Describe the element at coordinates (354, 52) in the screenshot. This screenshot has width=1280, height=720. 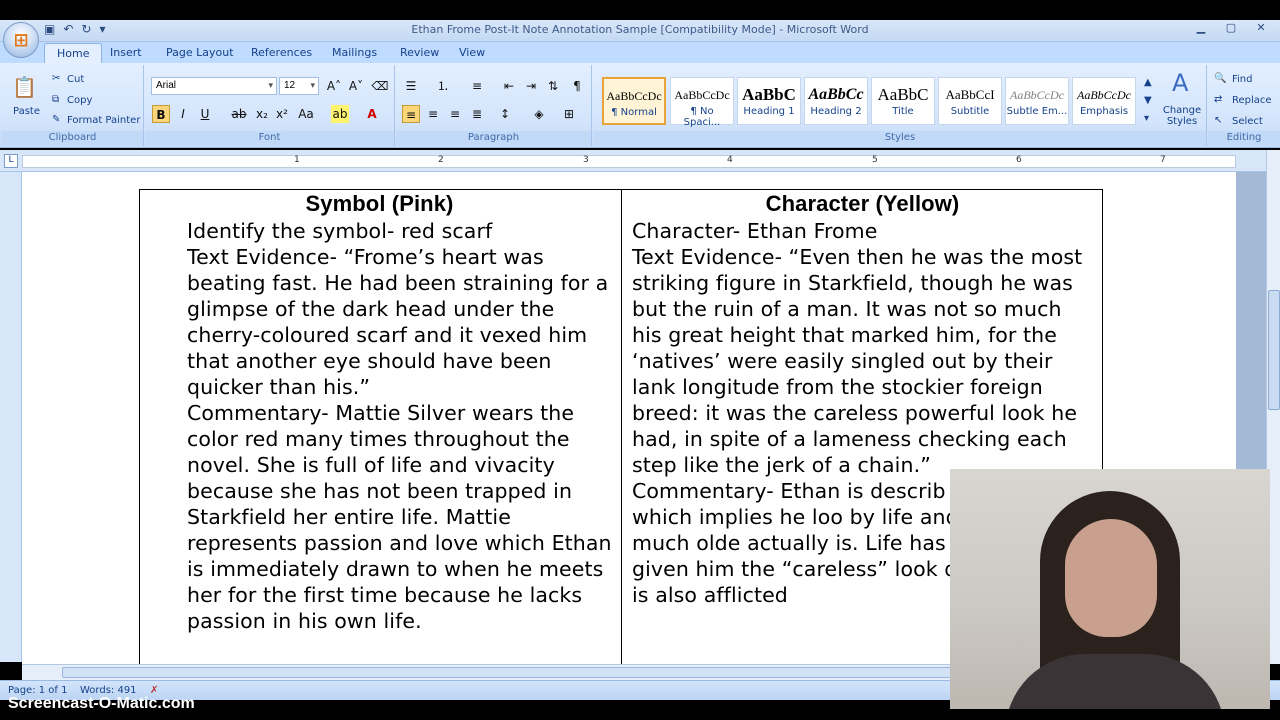
I see `tab-mailings: Mailings` at that location.